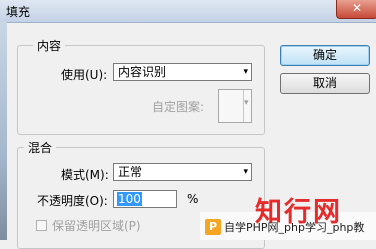  Describe the element at coordinates (145, 199) in the screenshot. I see `opacity-input: 100` at that location.